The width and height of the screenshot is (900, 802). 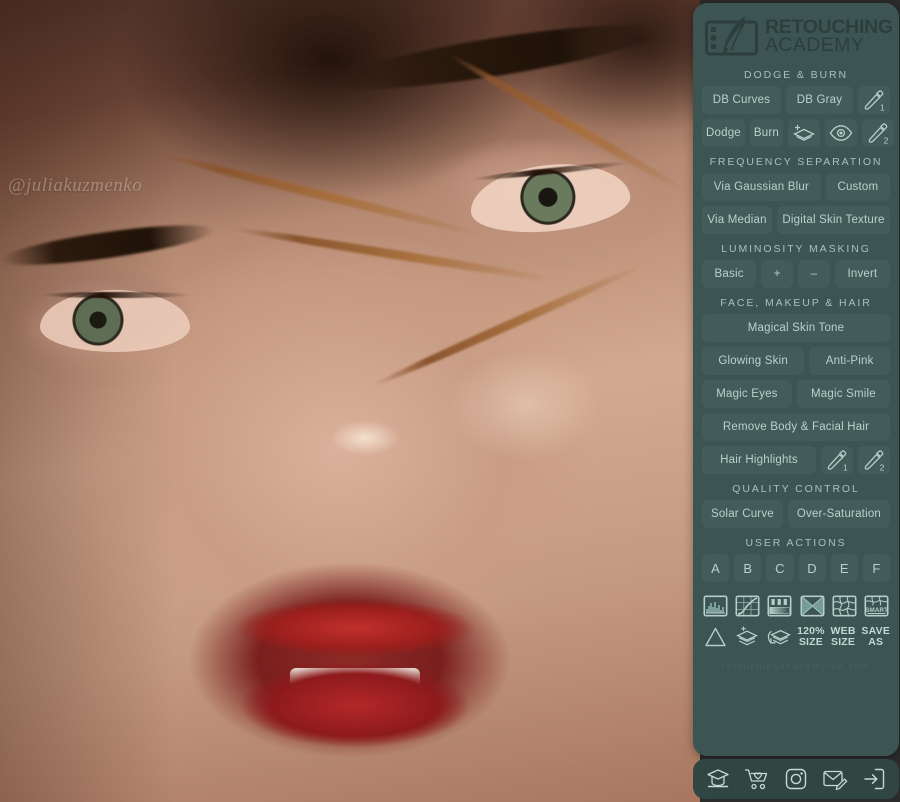 What do you see at coordinates (747, 605) in the screenshot?
I see `curves-icon` at bounding box center [747, 605].